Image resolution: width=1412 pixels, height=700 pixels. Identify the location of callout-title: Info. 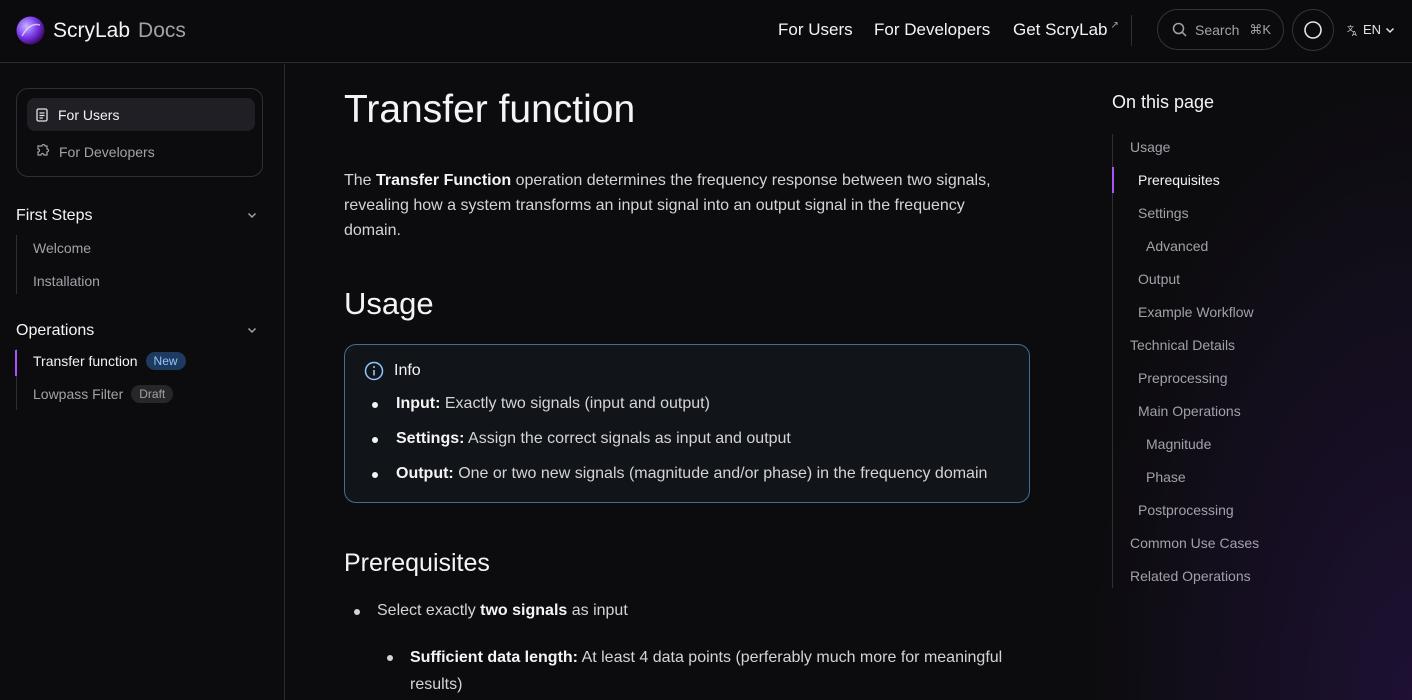
(407, 370).